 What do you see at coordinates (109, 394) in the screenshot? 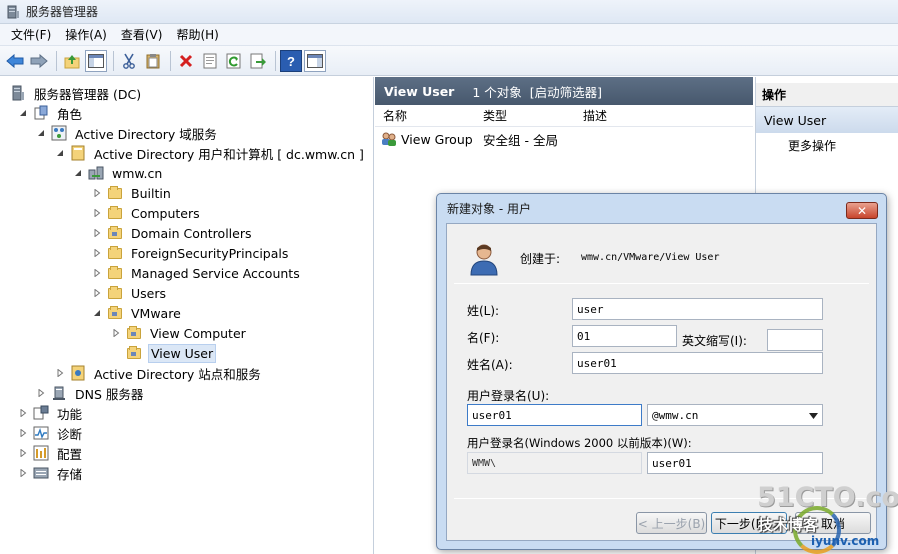
I see `tree-label: DNS 服务器` at bounding box center [109, 394].